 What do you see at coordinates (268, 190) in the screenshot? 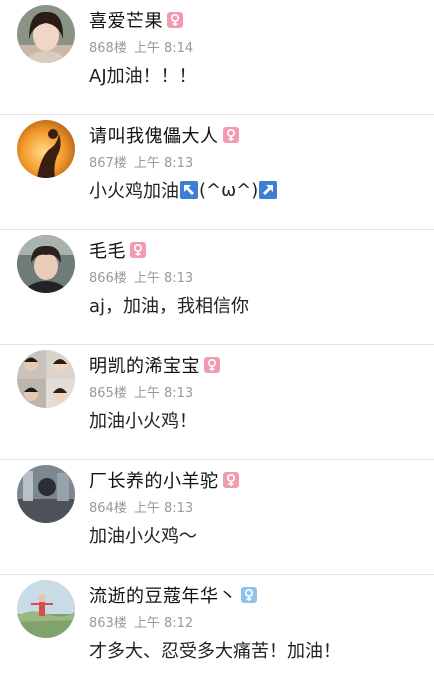
I see `upper-right-arrow-icon` at bounding box center [268, 190].